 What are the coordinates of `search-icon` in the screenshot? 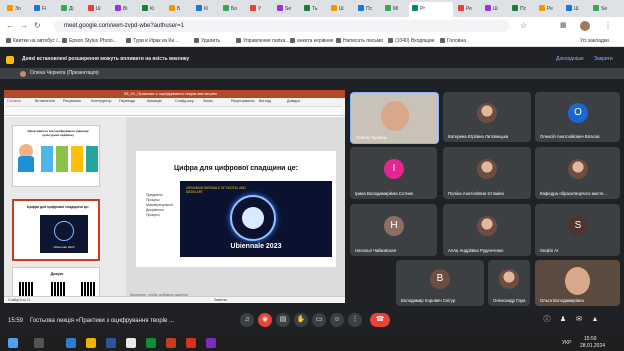 It's located at (39, 343).